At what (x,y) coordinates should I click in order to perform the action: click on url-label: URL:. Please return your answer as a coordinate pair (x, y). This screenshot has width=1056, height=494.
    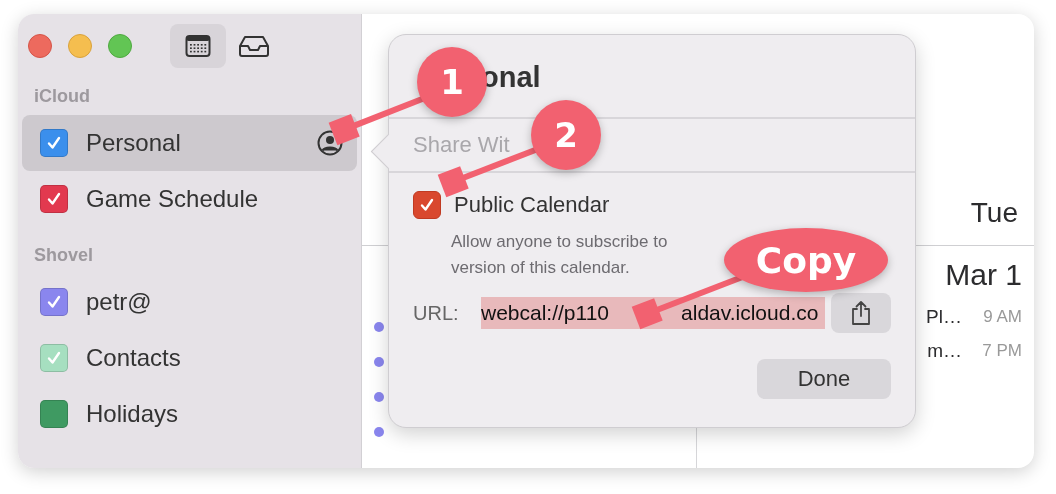
    Looking at the image, I should click on (436, 313).